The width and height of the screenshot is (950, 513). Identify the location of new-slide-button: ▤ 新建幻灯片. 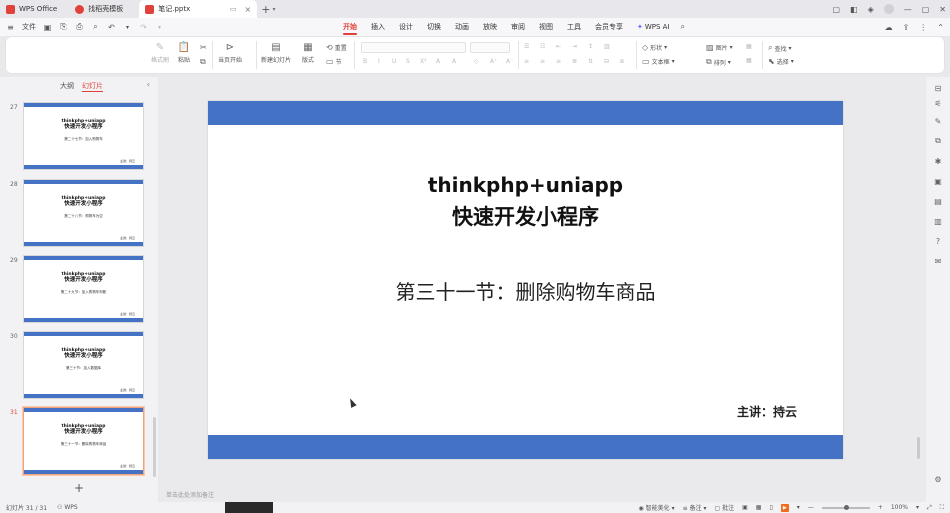
(276, 53).